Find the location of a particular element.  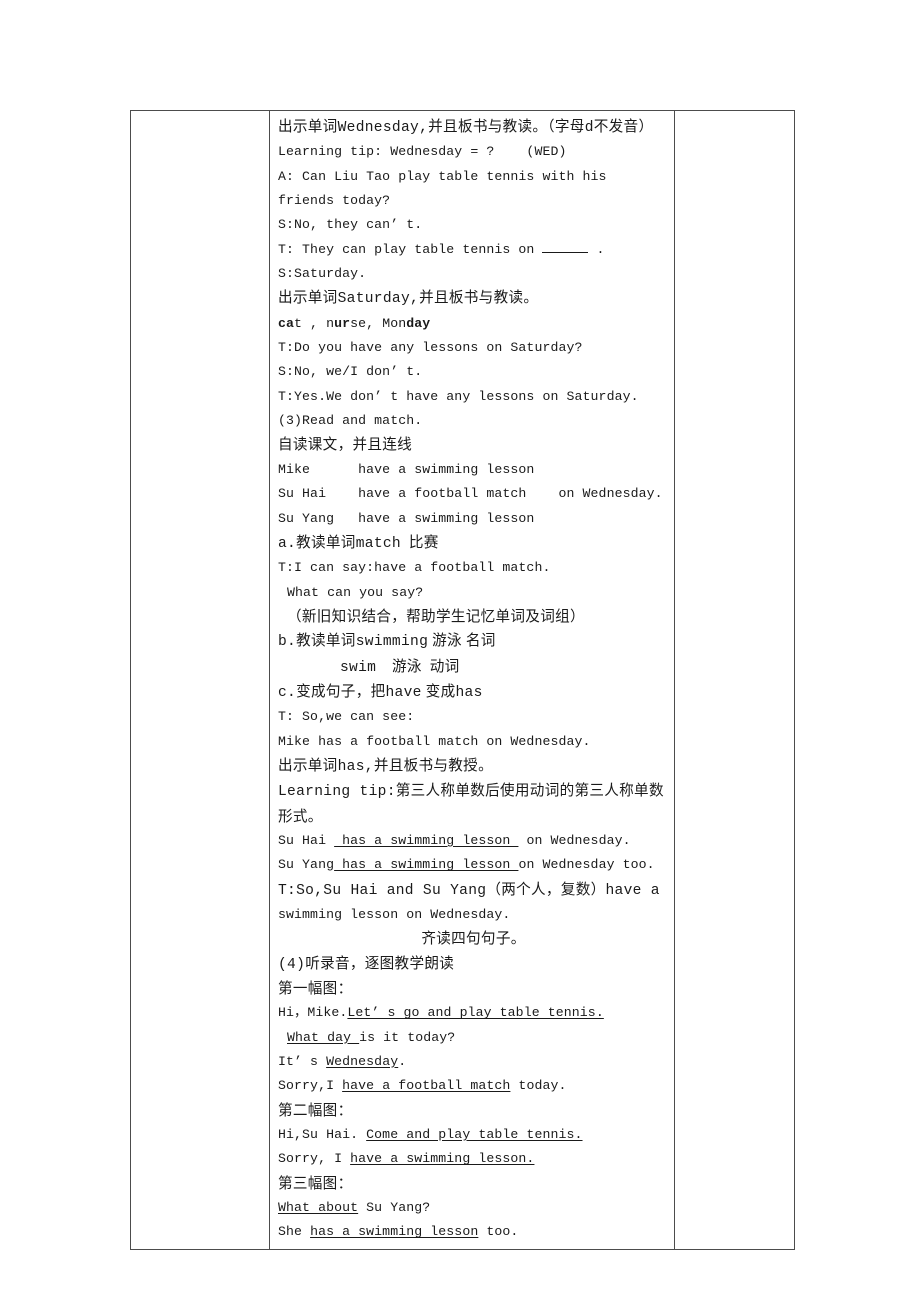

lesson-line: Hi,Su Hai. Come and play table tennis. is located at coordinates (473, 1135).